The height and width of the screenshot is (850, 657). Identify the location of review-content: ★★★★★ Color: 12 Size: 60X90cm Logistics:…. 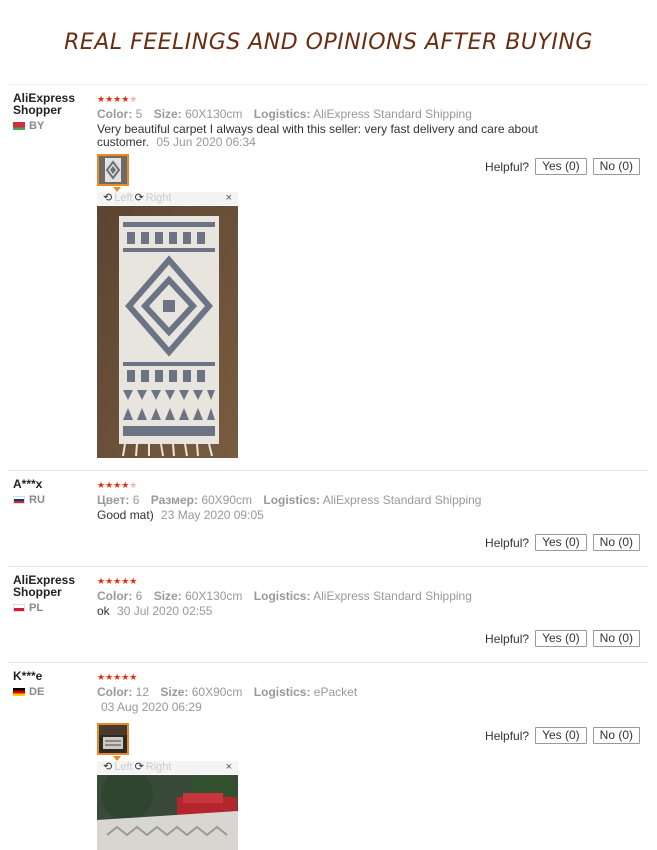
(332, 693).